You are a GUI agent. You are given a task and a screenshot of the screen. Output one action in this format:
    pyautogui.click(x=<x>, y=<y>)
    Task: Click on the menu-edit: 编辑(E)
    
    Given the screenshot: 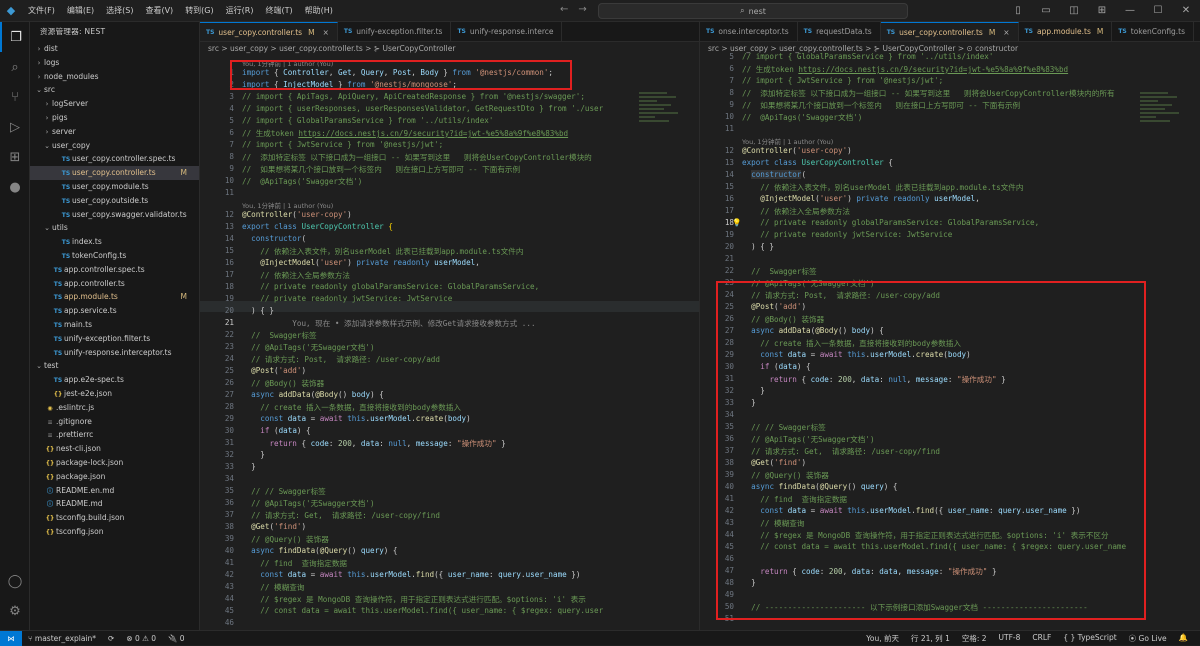 What is the action you would take?
    pyautogui.click(x=80, y=11)
    